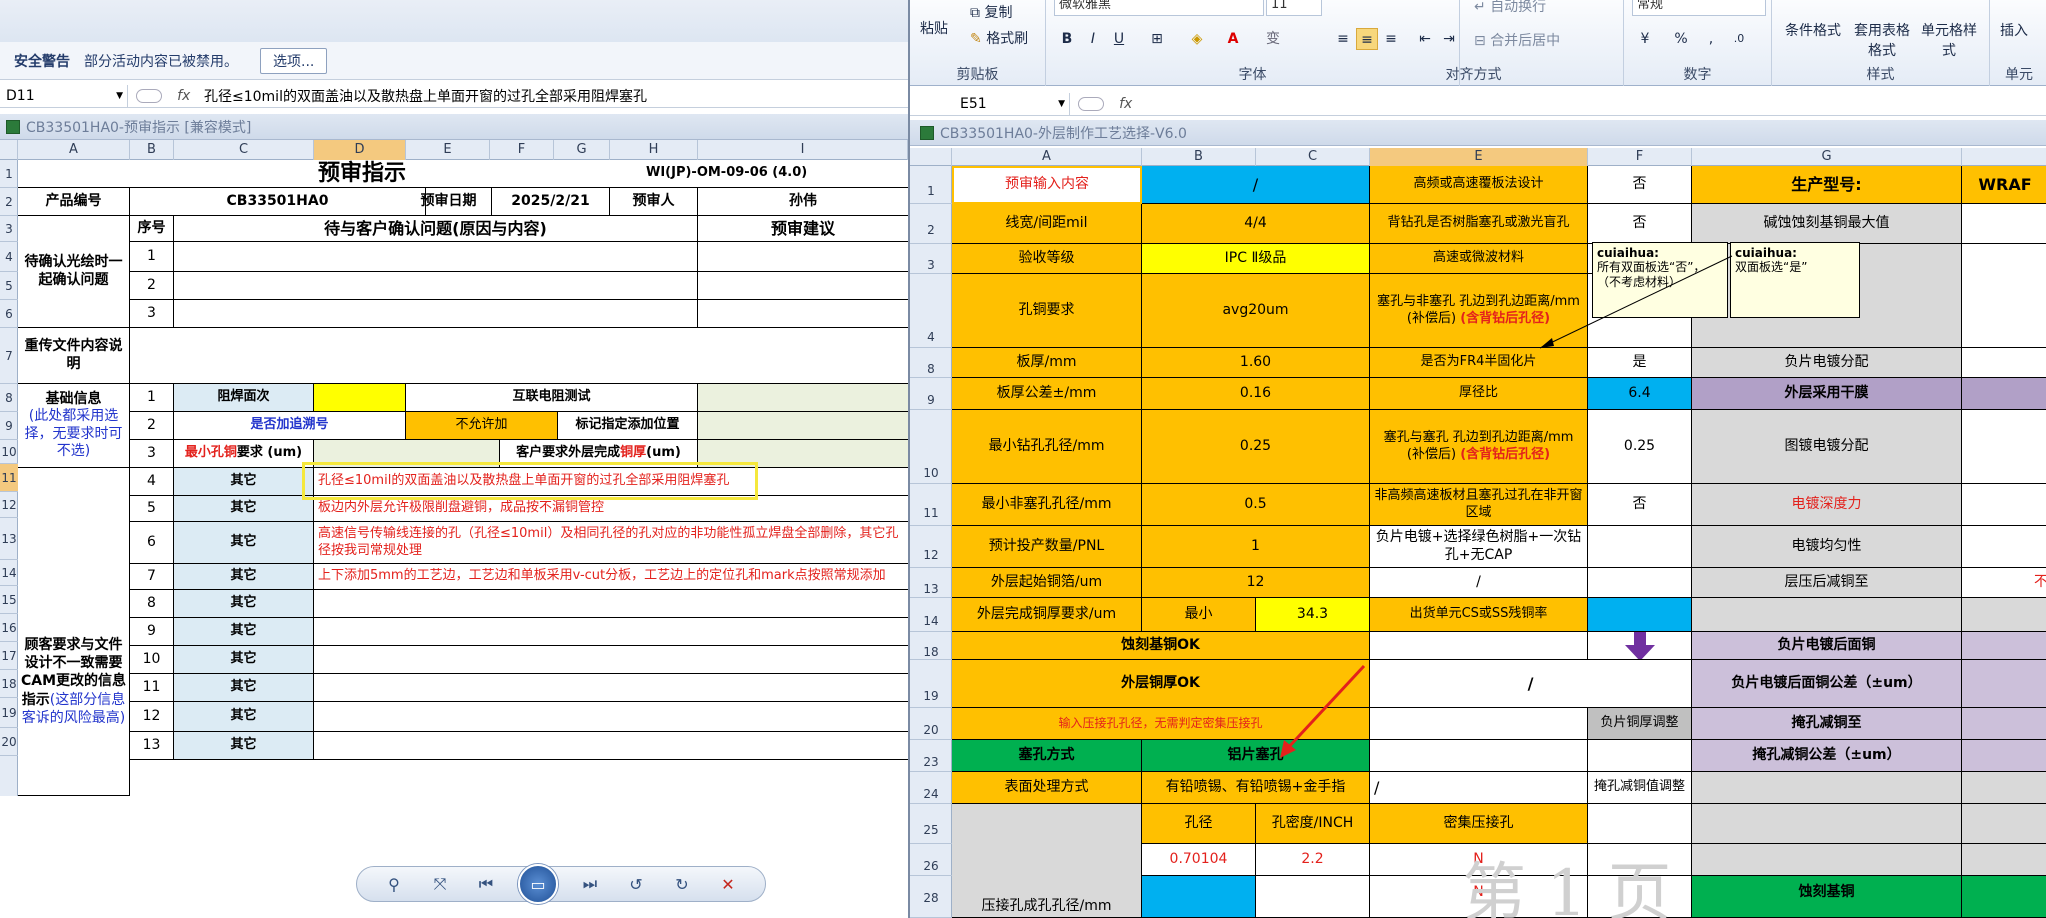 The width and height of the screenshot is (2046, 918). Describe the element at coordinates (9, 356) in the screenshot. I see `row-header: 7` at that location.